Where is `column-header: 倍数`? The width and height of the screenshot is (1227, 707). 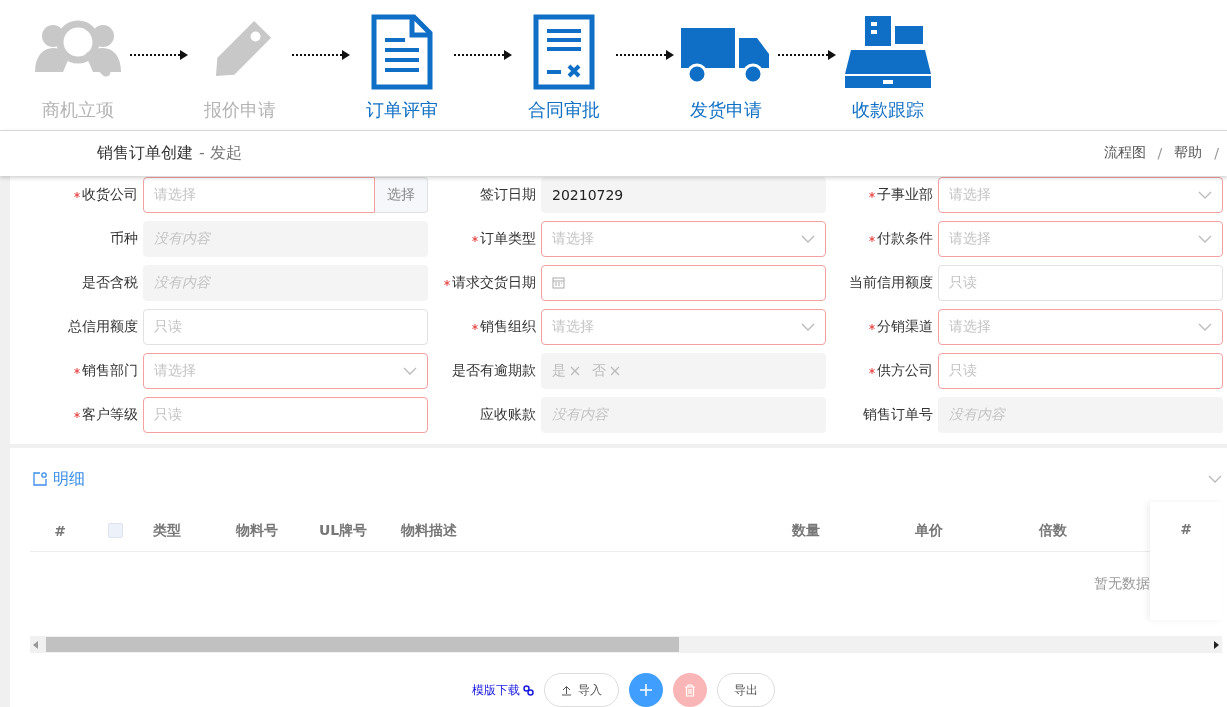
column-header: 倍数 is located at coordinates (1053, 530).